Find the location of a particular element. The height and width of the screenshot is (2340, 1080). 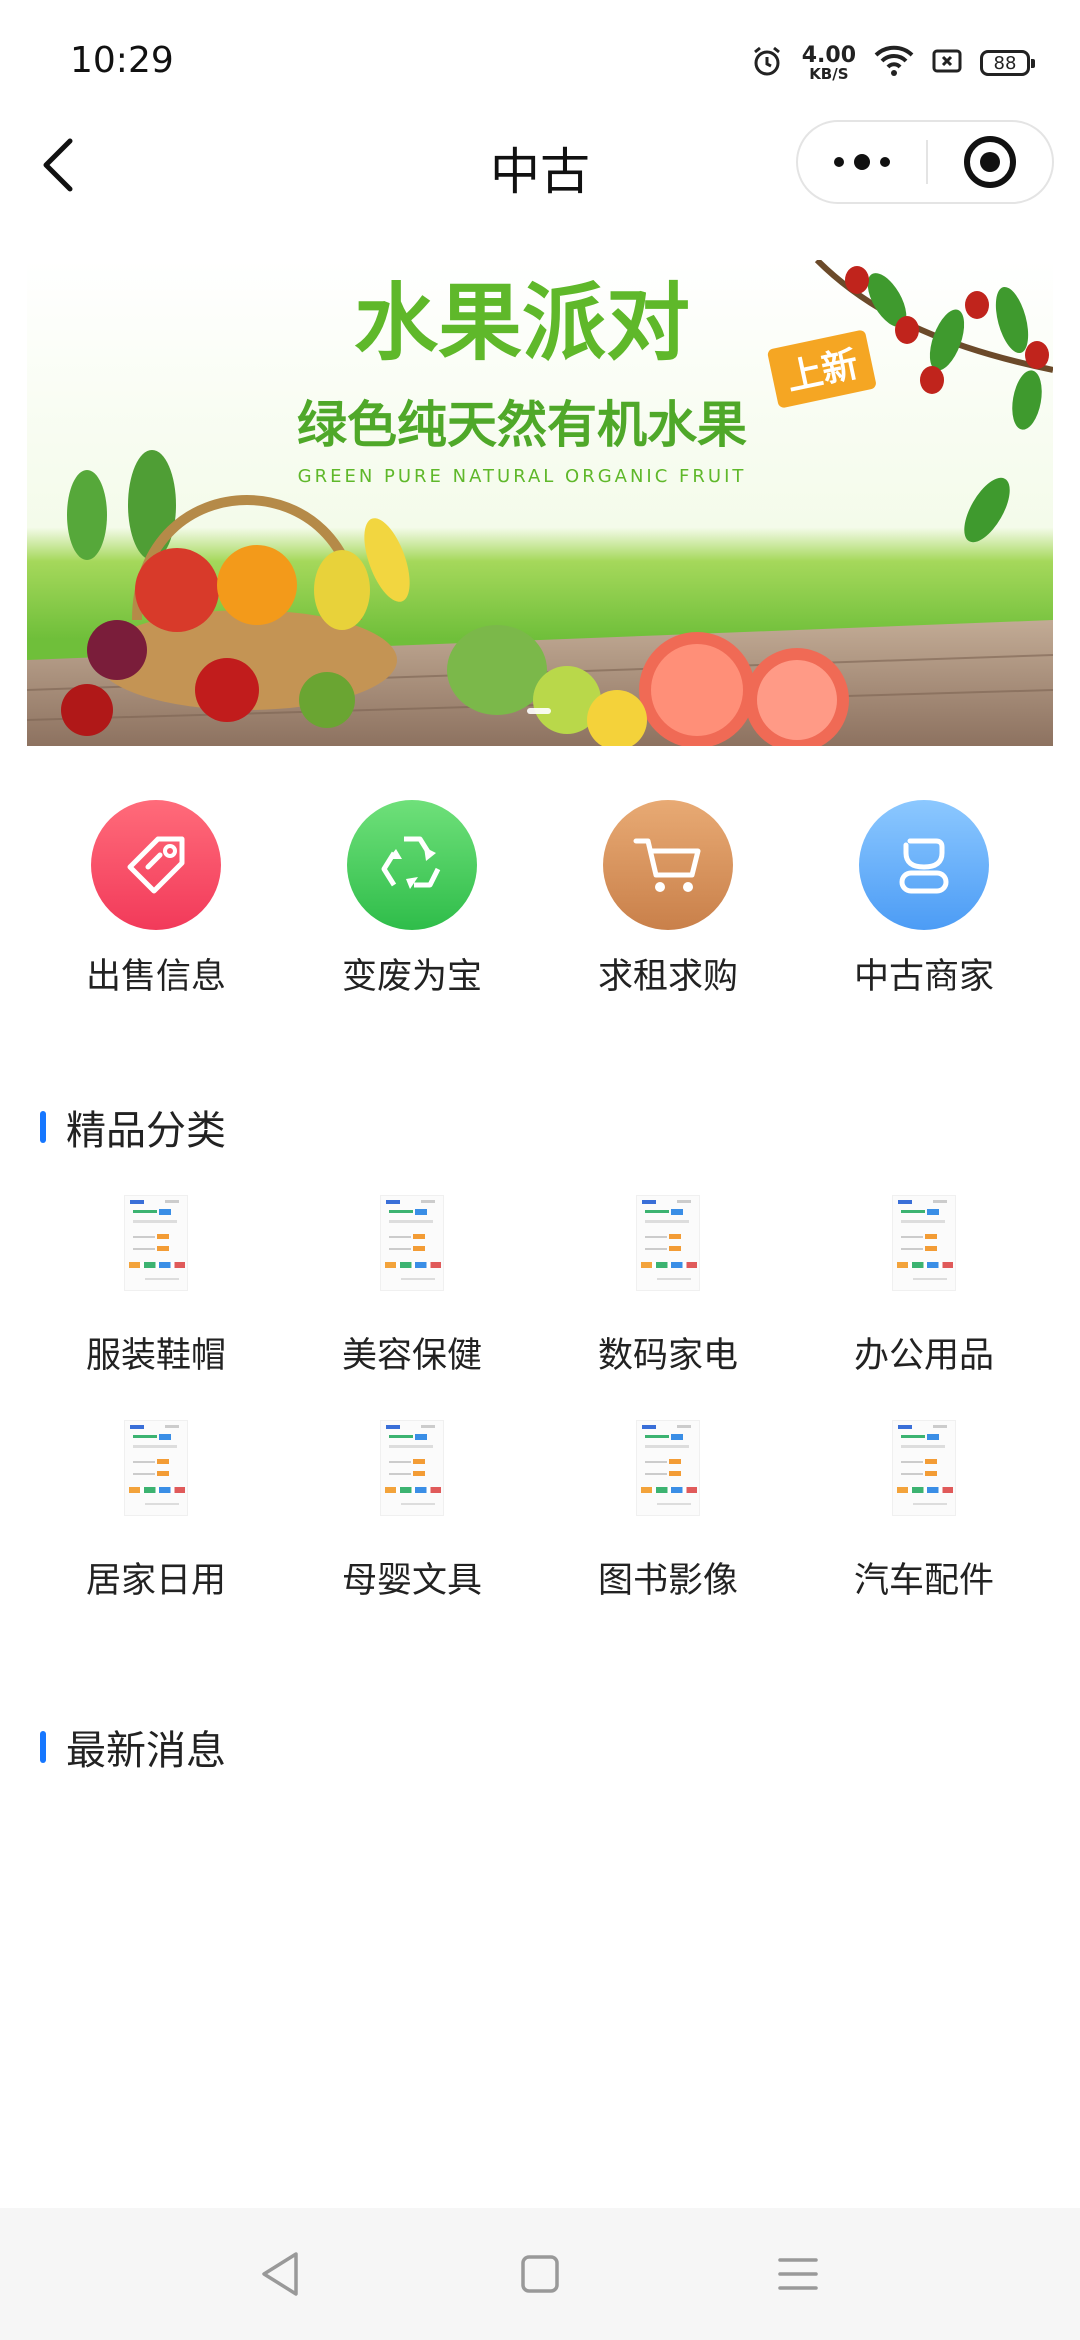

recycle-icon is located at coordinates (412, 865).